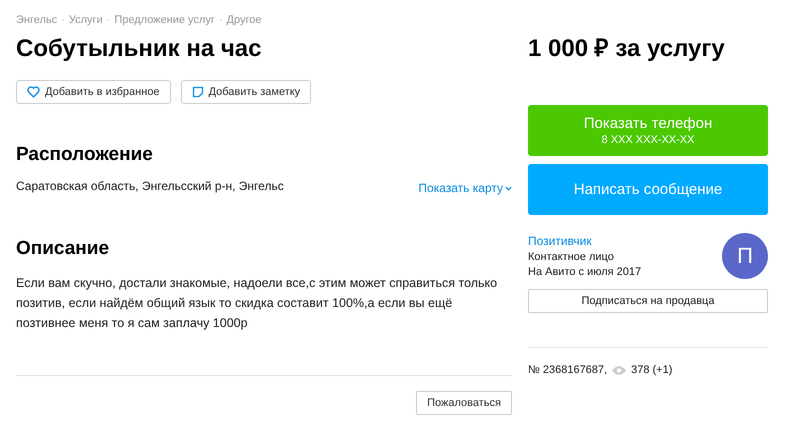  I want to click on section-heading: Описание, so click(63, 249).